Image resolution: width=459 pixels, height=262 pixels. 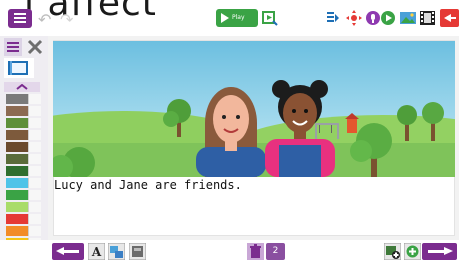 What do you see at coordinates (44, 19) in the screenshot?
I see `undo-icon: ↶` at bounding box center [44, 19].